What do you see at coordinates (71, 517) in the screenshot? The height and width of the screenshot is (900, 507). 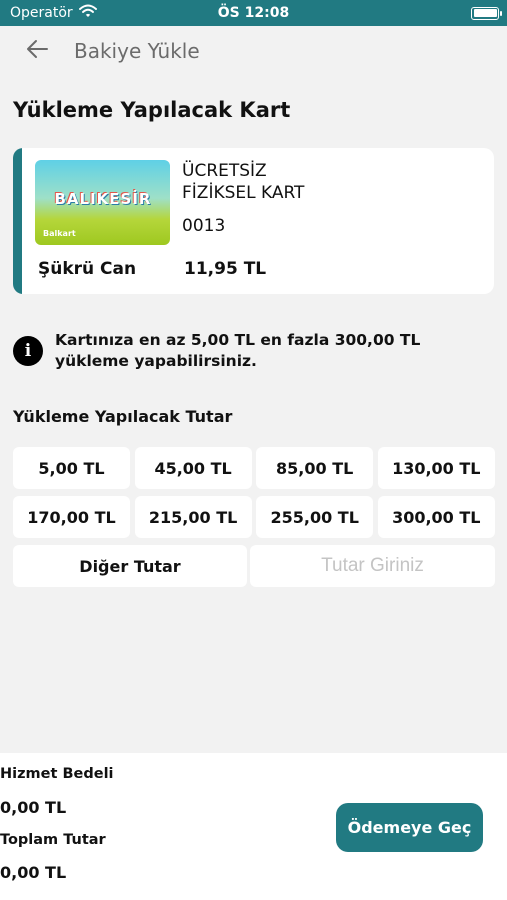 I see `amount-option: 170,00 TL` at bounding box center [71, 517].